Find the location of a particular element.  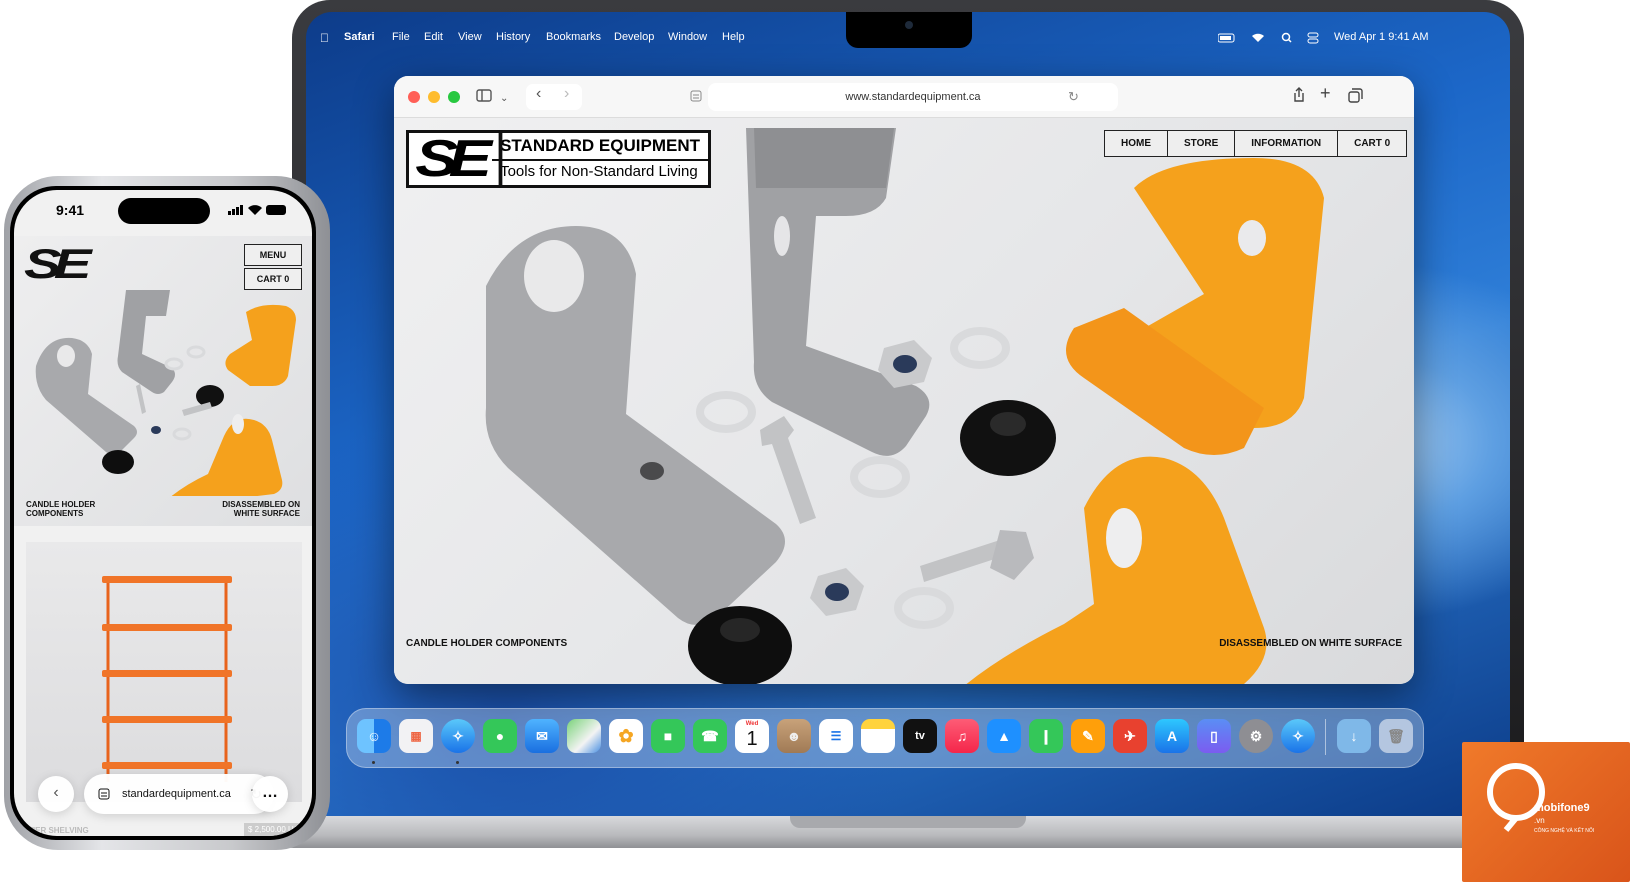

dynamic-island is located at coordinates (164, 211).